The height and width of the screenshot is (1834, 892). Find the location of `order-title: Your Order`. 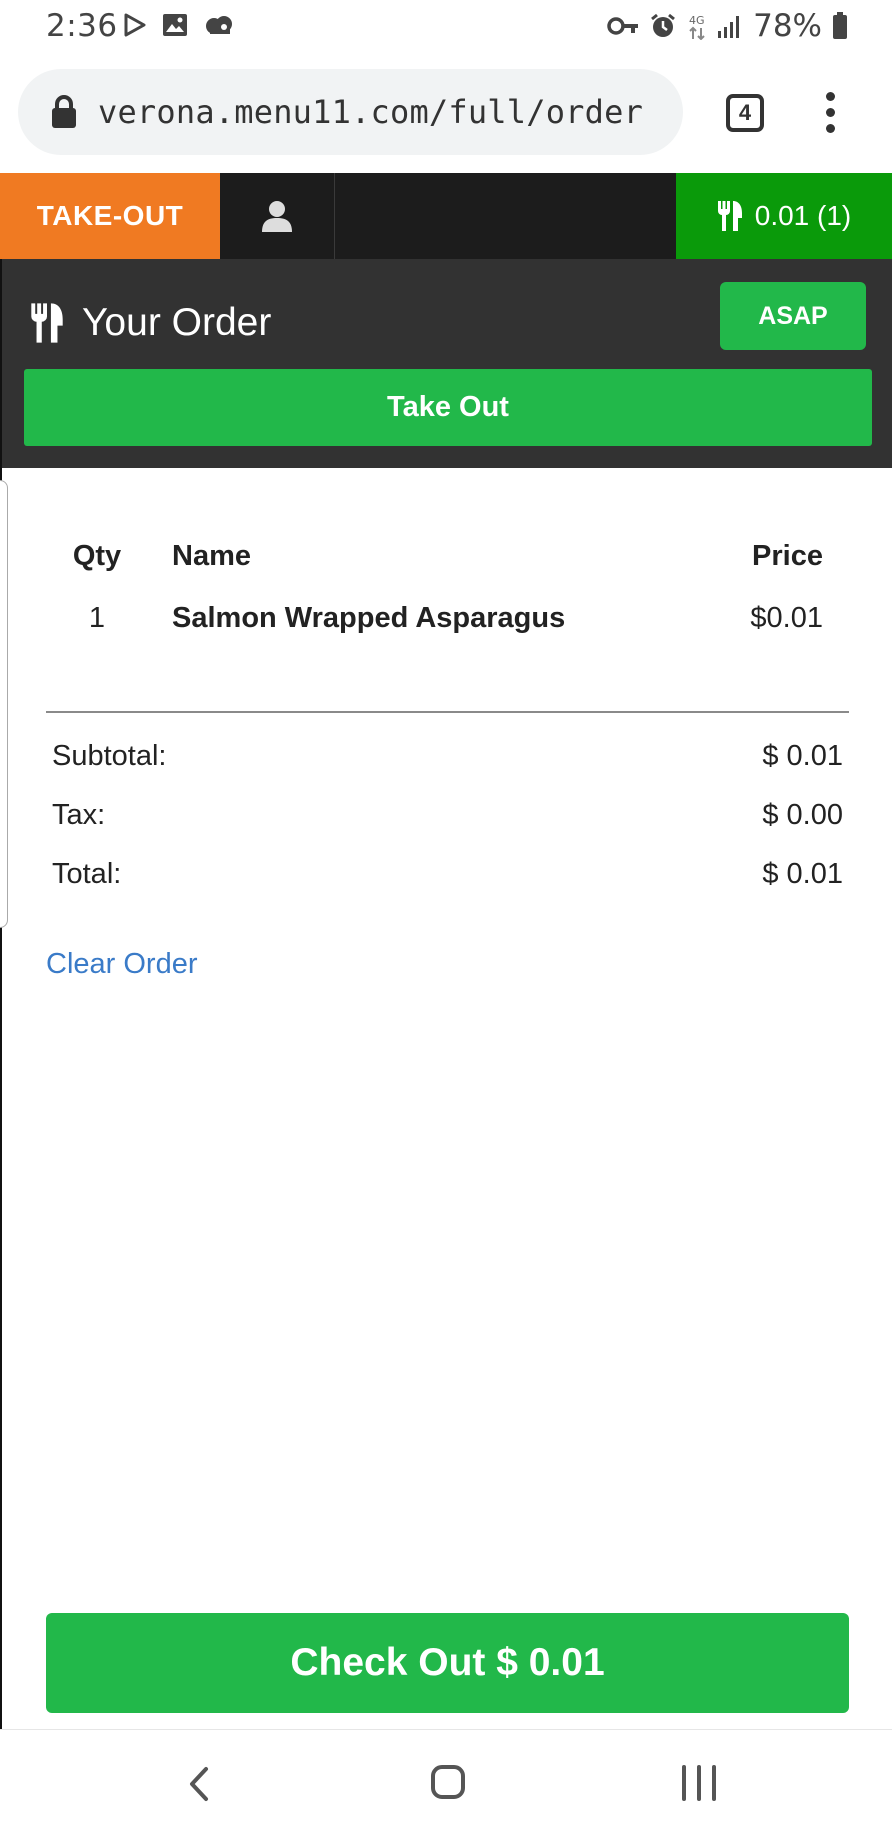

order-title: Your Order is located at coordinates (150, 323).